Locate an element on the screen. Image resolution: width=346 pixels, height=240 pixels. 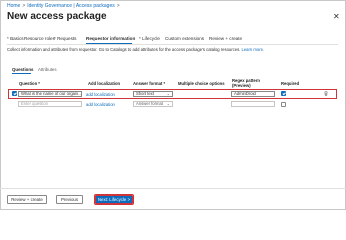
breadcrumb-home: Home is located at coordinates (13, 6).